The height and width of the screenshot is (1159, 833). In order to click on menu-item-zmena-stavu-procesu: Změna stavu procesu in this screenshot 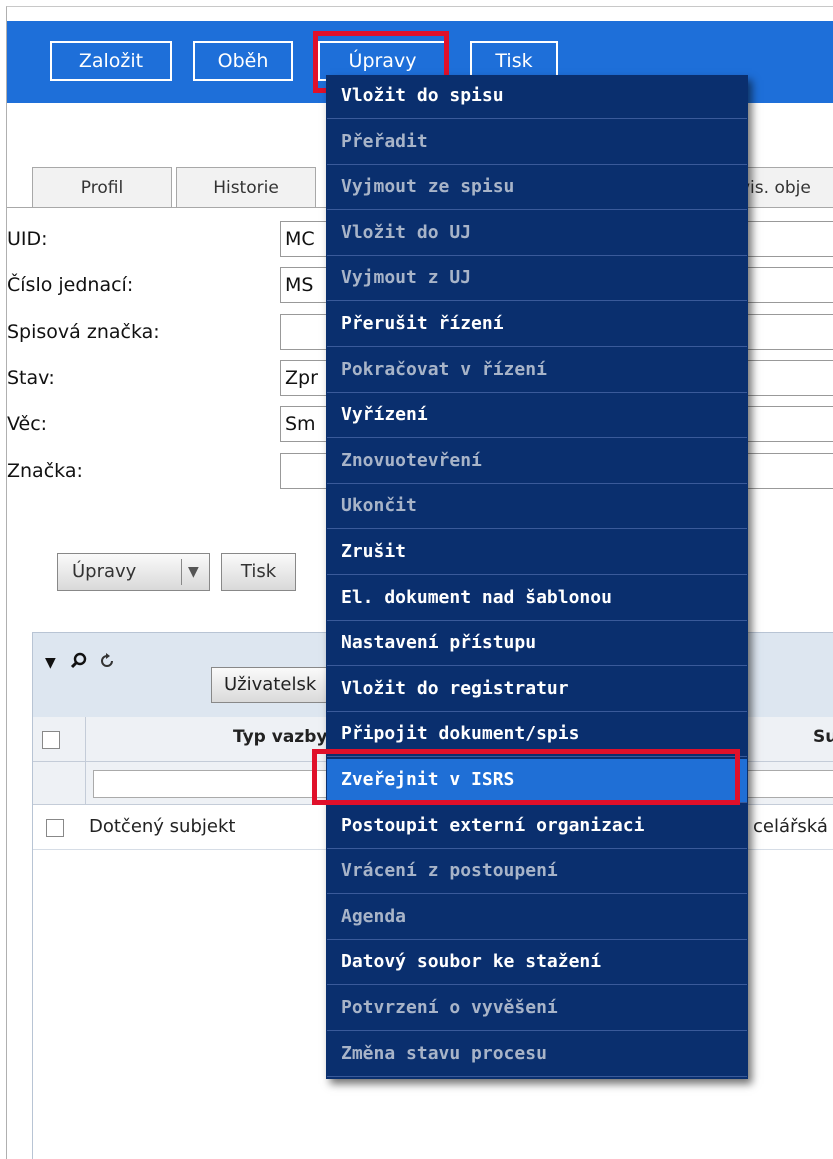, I will do `click(537, 1055)`.